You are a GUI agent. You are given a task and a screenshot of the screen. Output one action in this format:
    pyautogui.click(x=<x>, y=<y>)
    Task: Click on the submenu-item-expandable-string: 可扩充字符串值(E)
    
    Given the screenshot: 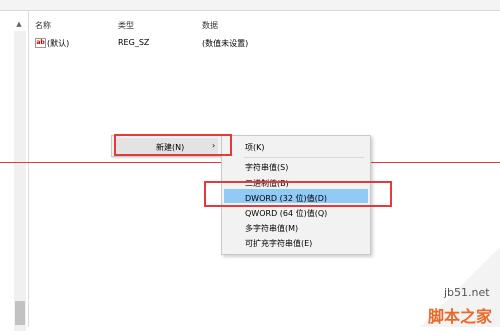 What is the action you would take?
    pyautogui.click(x=278, y=243)
    